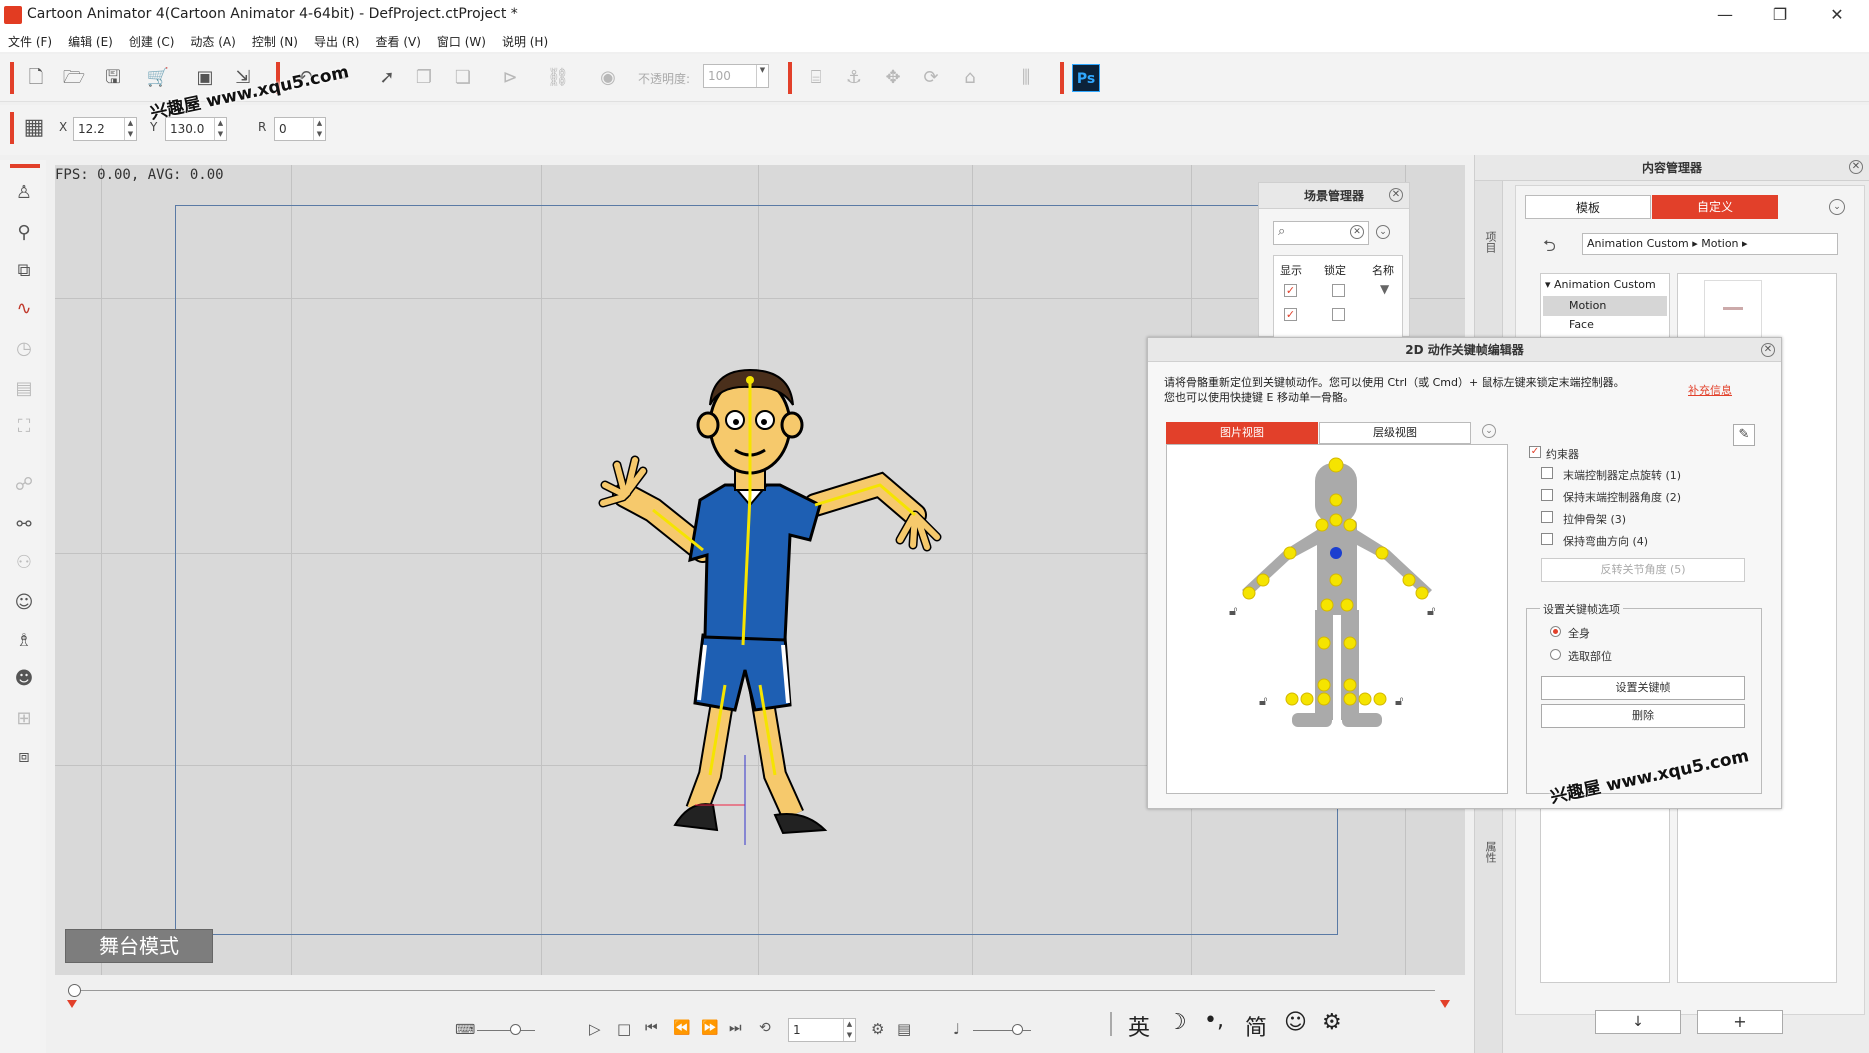 The height and width of the screenshot is (1053, 1869). Describe the element at coordinates (152, 41) in the screenshot. I see `menu-create: 创建 (C)` at that location.